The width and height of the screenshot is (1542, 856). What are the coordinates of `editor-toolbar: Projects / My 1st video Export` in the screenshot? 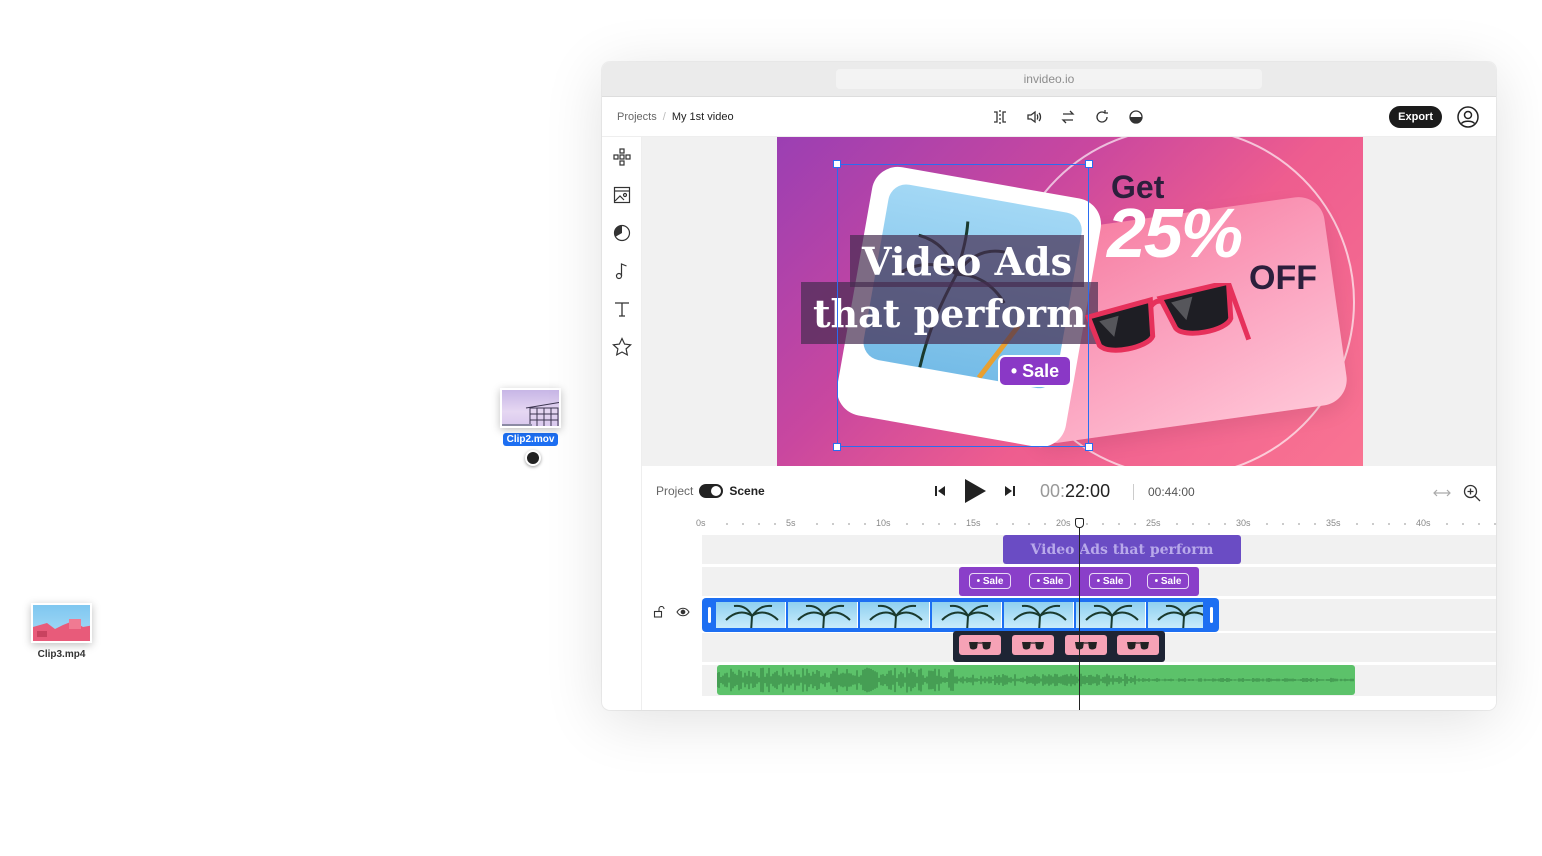 It's located at (1049, 117).